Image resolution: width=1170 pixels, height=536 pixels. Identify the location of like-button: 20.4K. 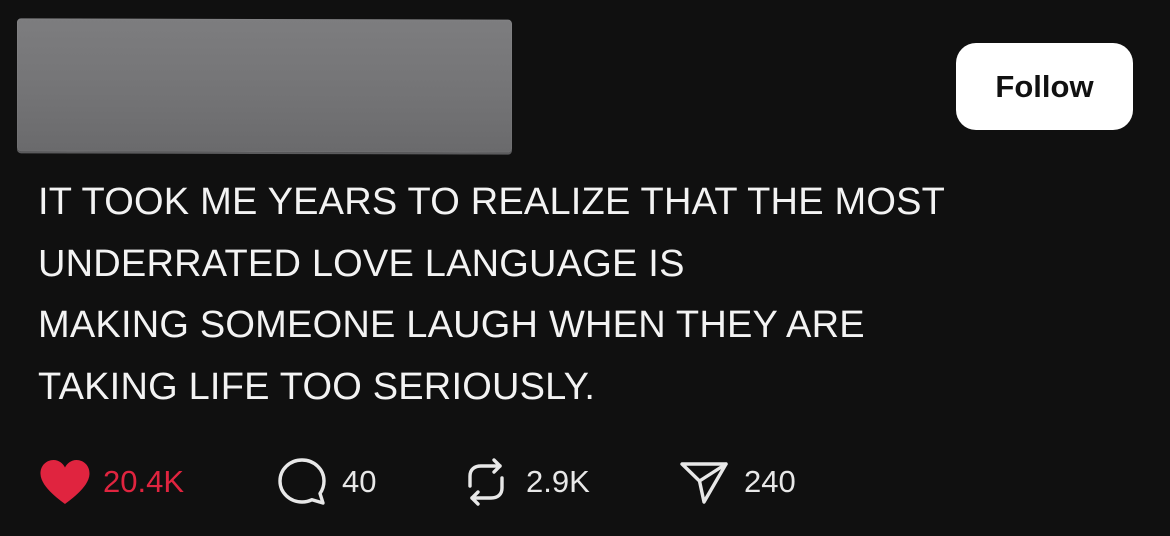
(111, 482).